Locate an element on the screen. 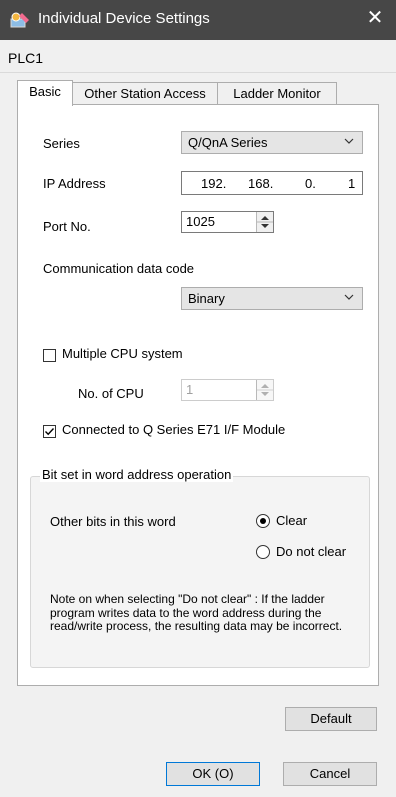  ip-octet-1: 192. is located at coordinates (214, 183).